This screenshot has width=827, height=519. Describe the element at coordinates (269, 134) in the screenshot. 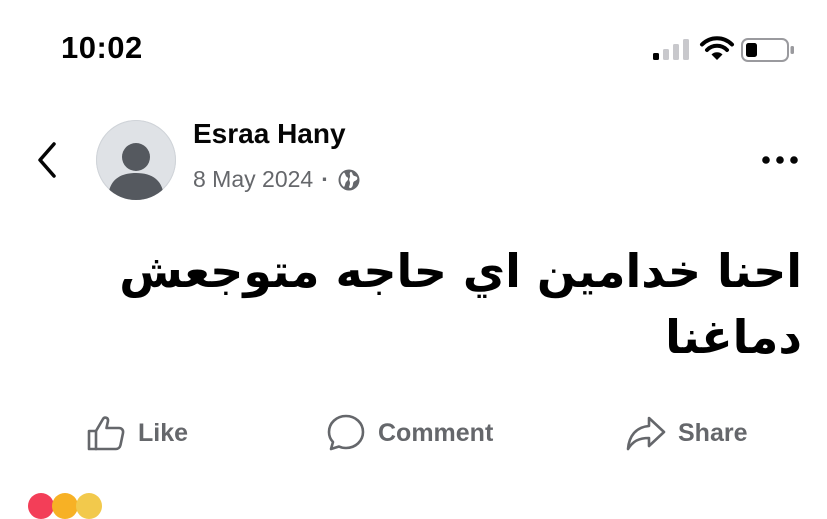

I see `author-name: Esraa Hany` at that location.